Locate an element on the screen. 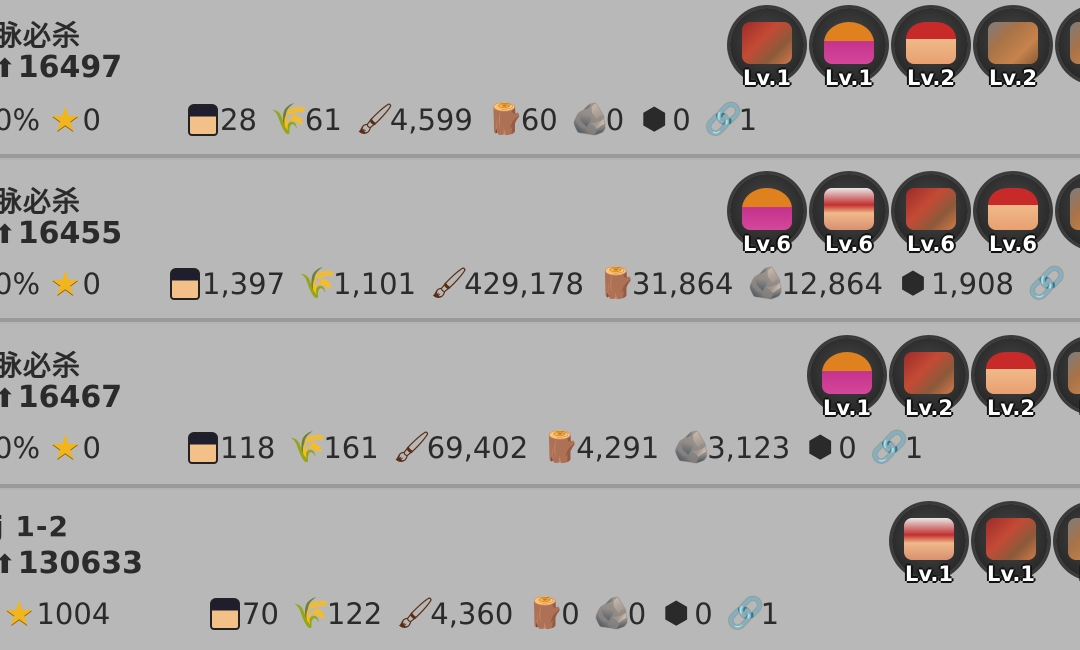 This screenshot has height=650, width=1080. wood-value: 31,864 is located at coordinates (683, 284).